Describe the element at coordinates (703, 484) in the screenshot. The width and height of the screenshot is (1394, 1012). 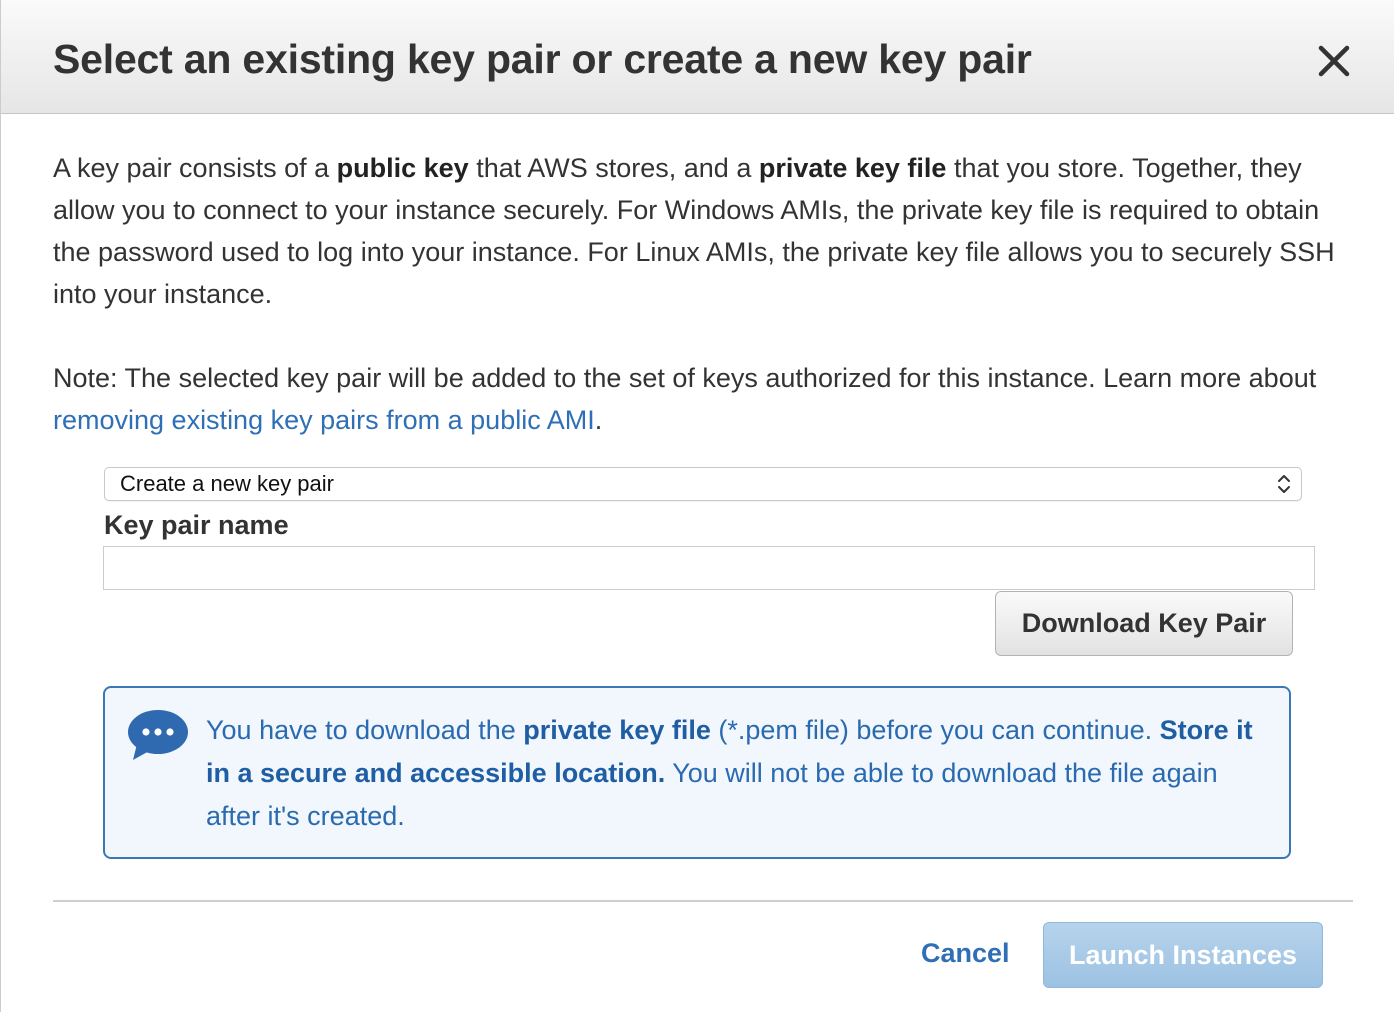
I see `key-pair-select: Create a new key pair` at that location.